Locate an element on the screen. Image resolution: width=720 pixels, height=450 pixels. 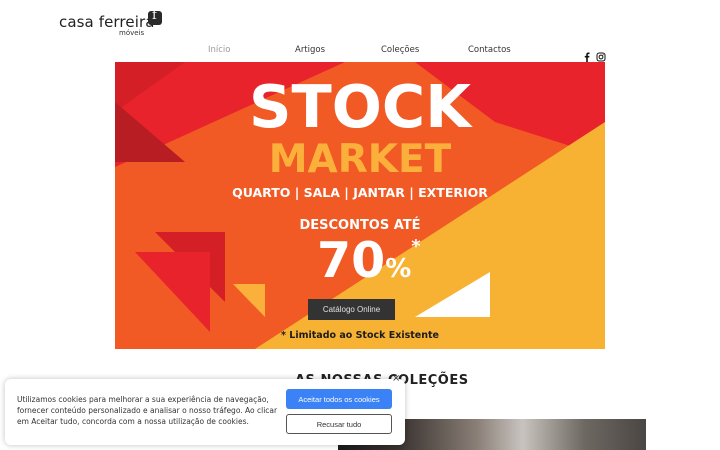
reject-cookies-button: Recusar tudo is located at coordinates (339, 424).